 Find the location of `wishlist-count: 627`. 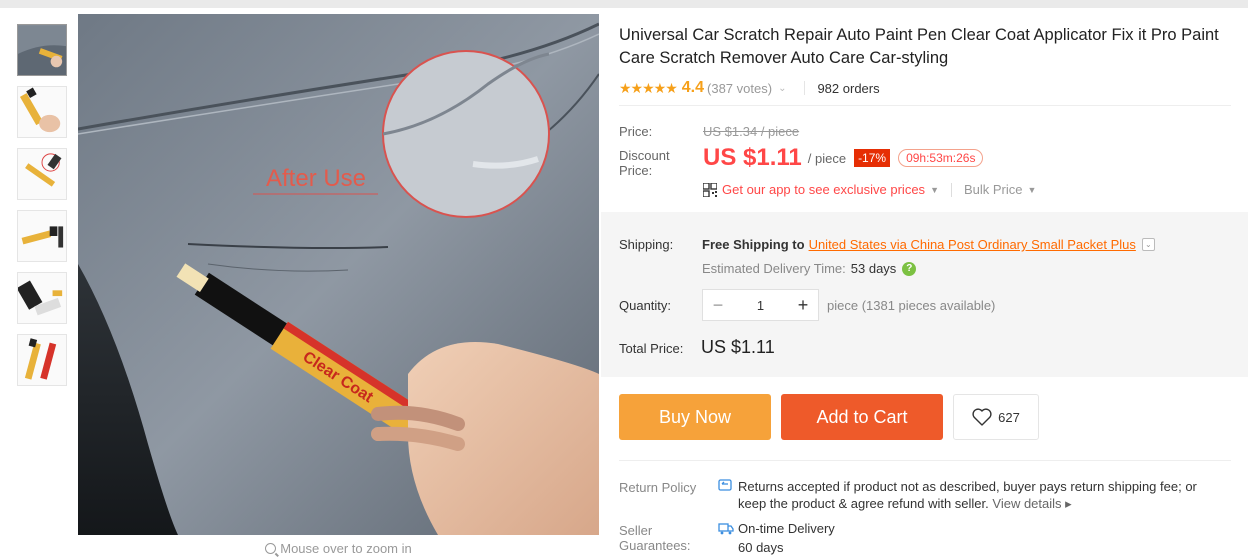

wishlist-count: 627 is located at coordinates (1009, 417).